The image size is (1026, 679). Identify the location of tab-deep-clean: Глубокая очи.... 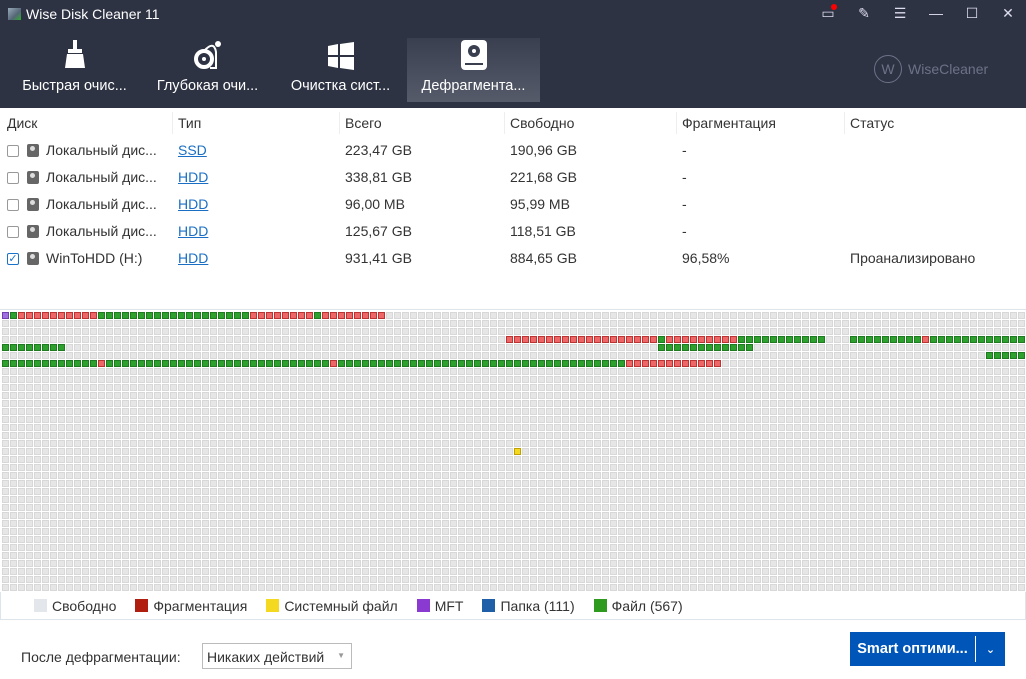
(207, 70).